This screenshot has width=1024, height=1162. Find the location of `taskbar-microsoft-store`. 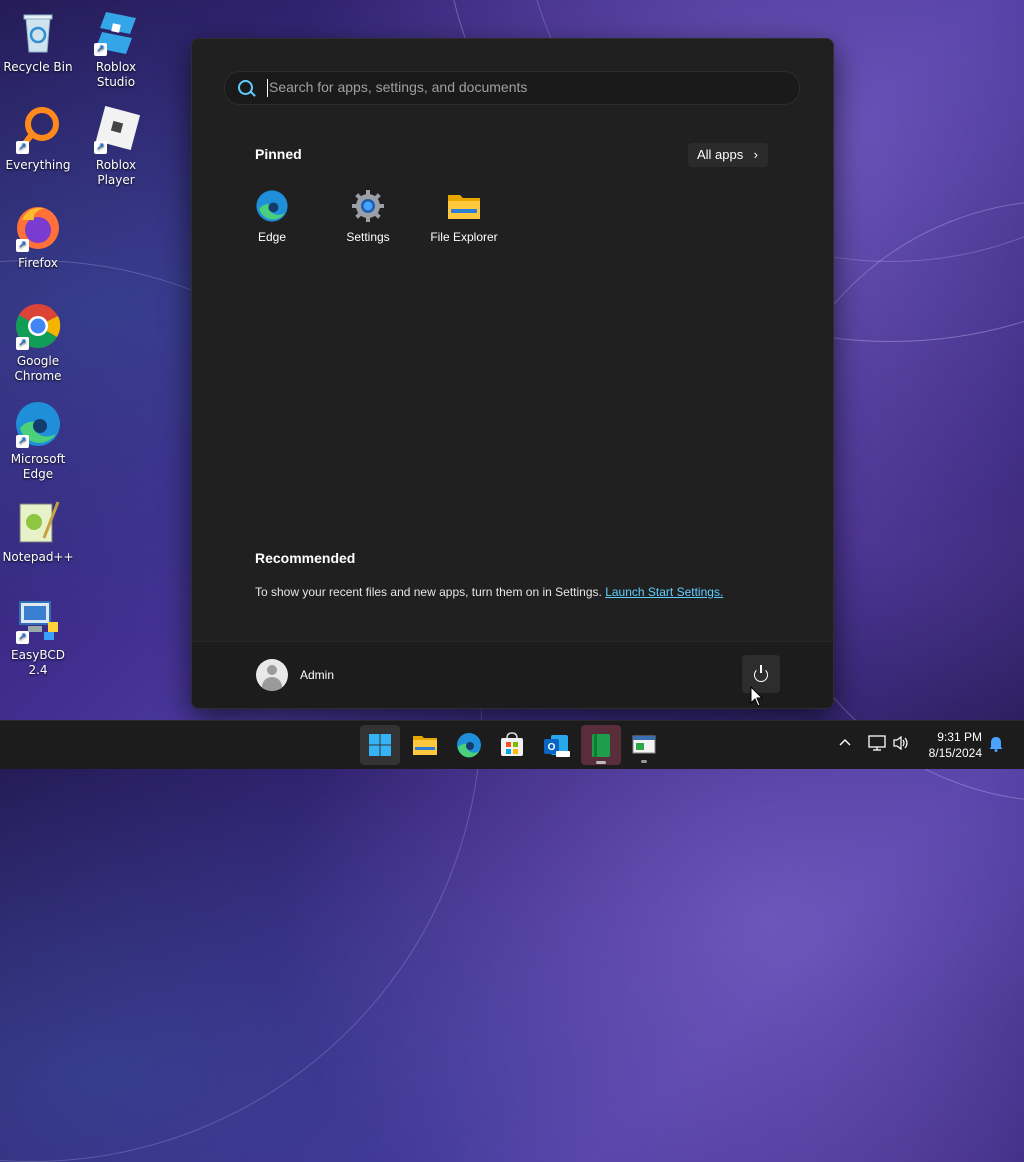

taskbar-microsoft-store is located at coordinates (512, 745).